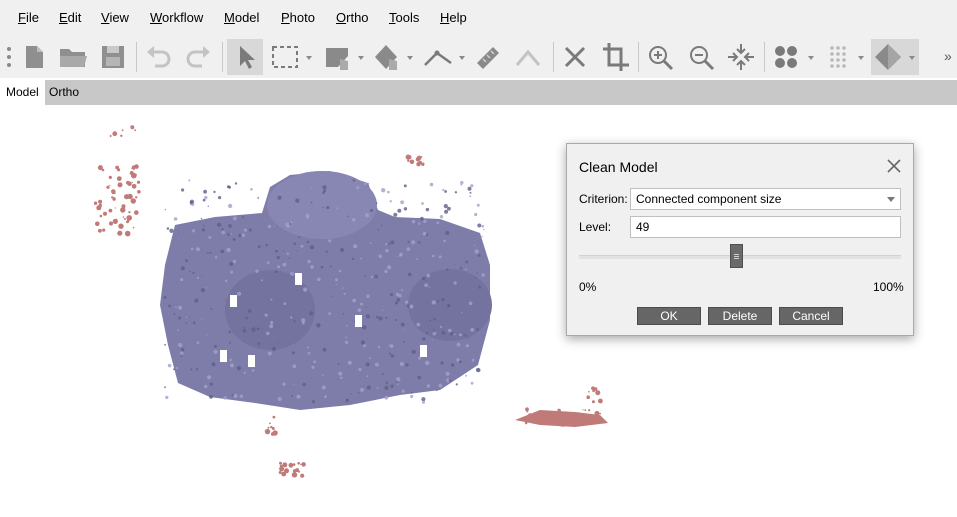 This screenshot has height=517, width=957. Describe the element at coordinates (176, 17) in the screenshot. I see `menu-workflow: Workflow` at that location.